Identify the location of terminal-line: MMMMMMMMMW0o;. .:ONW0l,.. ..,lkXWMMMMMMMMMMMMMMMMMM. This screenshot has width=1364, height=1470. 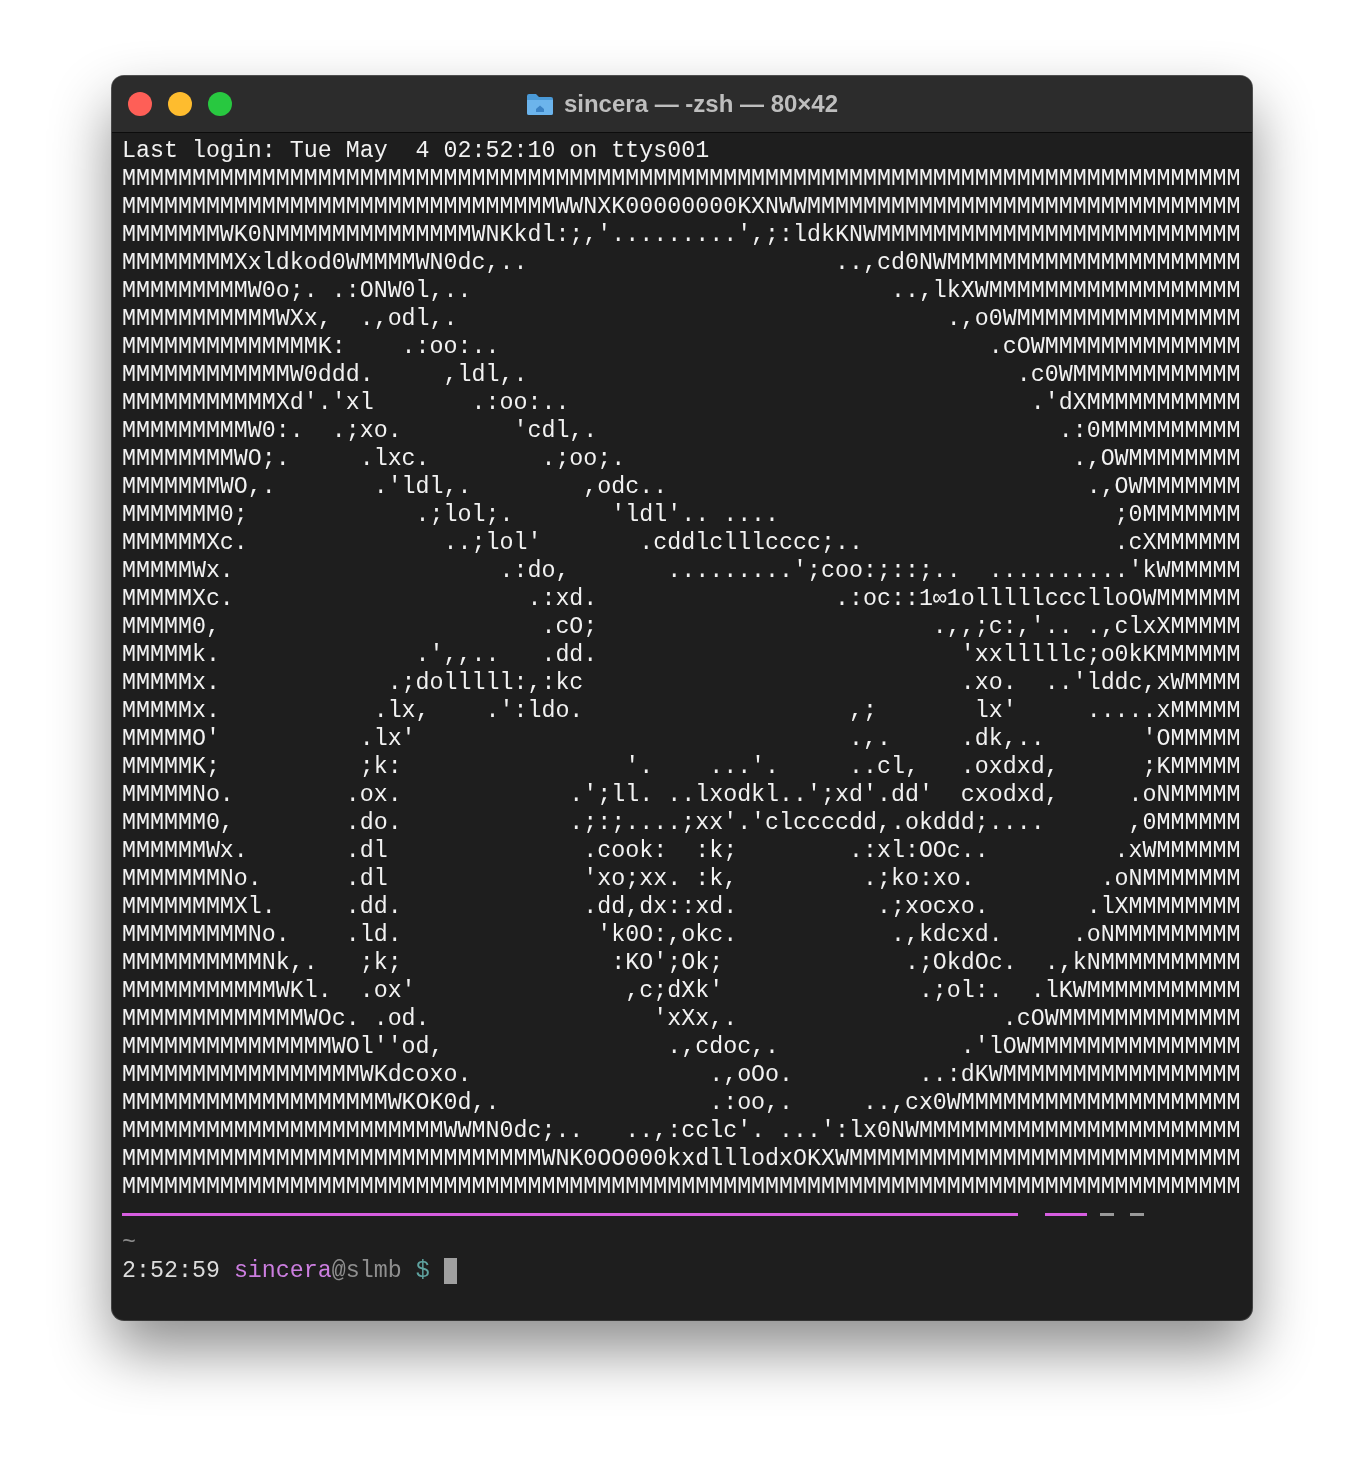
(682, 291).